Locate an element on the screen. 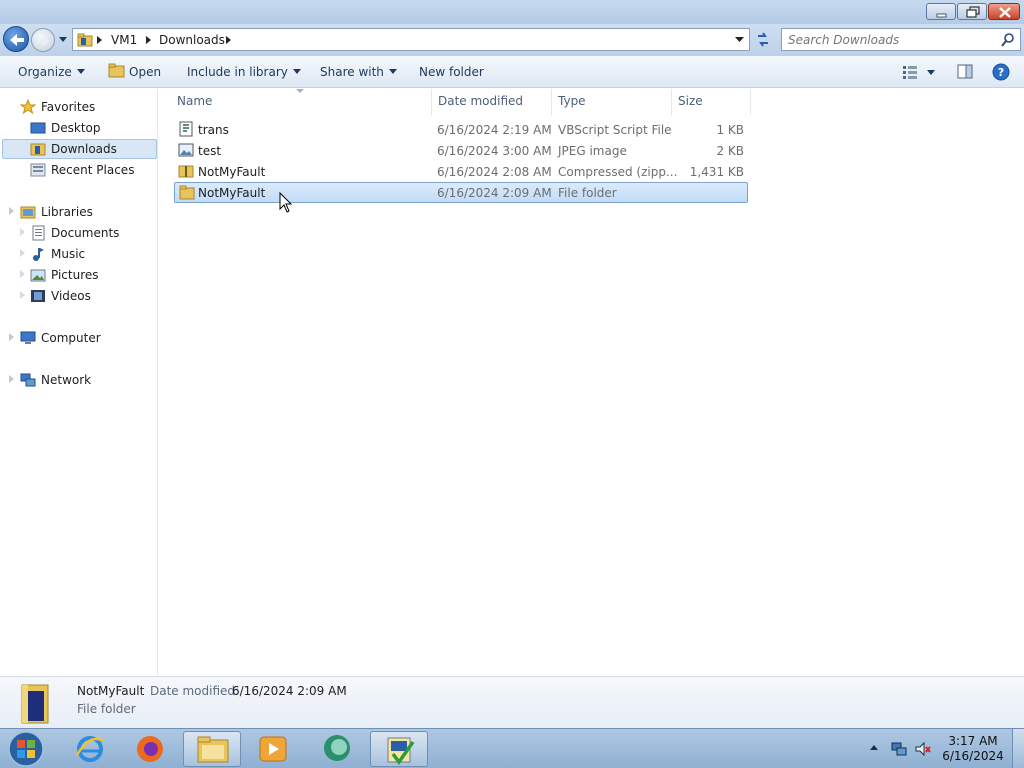 Image resolution: width=1024 pixels, height=768 pixels. include-in-library-menu: Include in library is located at coordinates (244, 72).